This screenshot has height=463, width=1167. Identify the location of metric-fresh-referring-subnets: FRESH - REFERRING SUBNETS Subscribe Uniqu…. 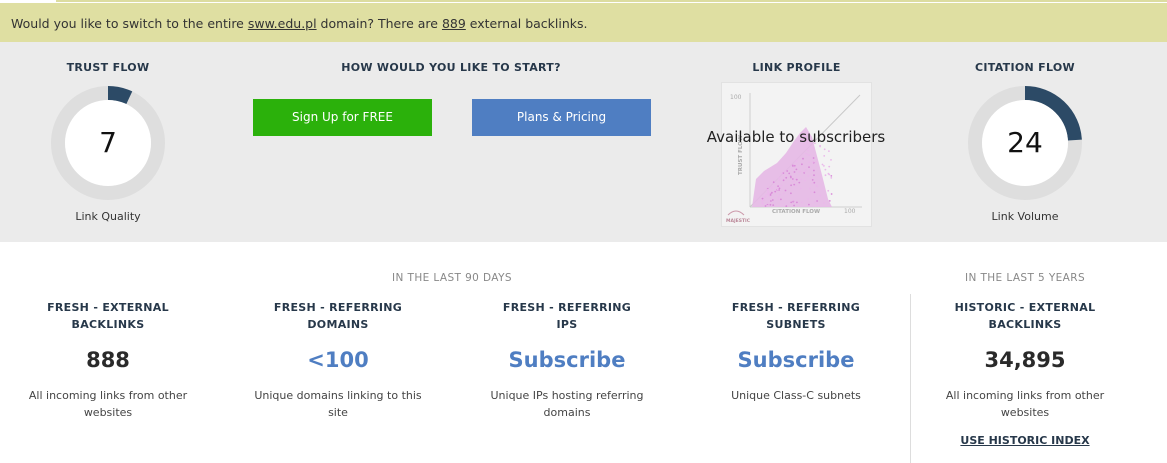
(796, 351).